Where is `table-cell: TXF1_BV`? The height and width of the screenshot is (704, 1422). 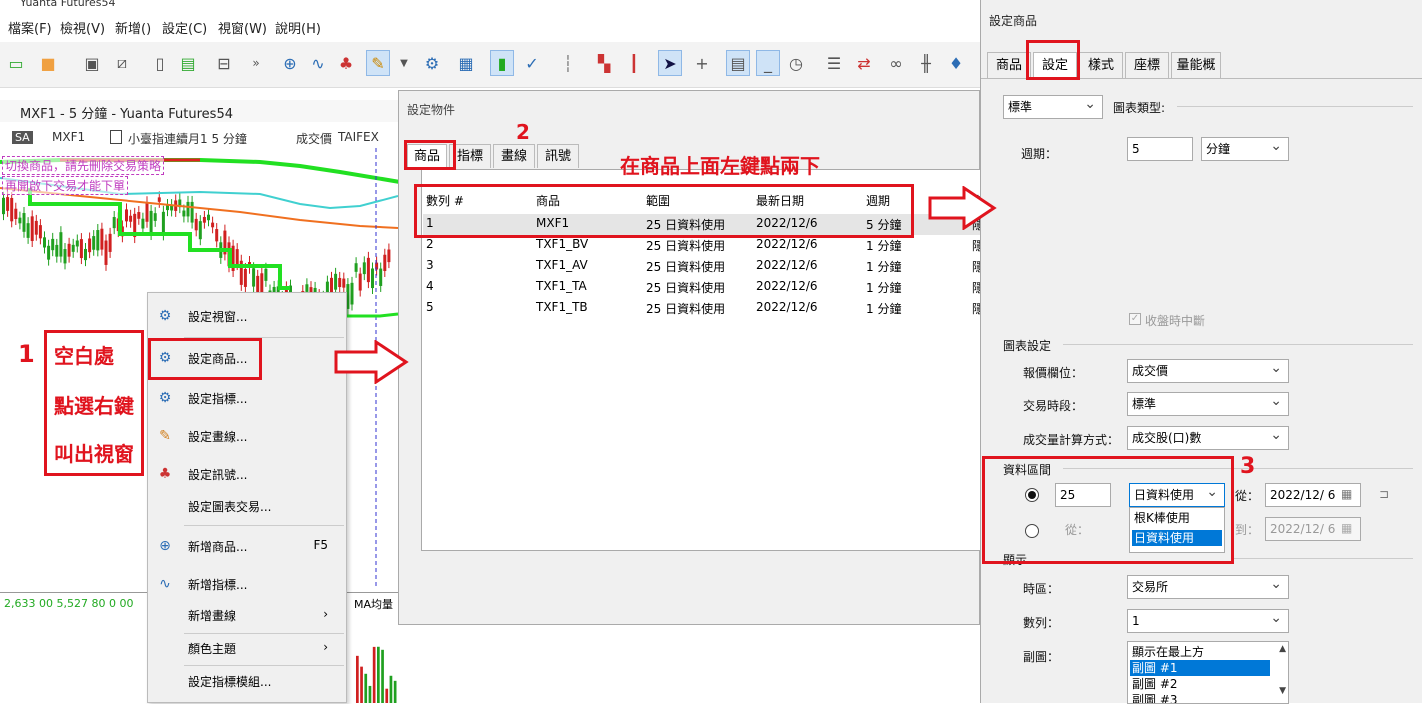 table-cell: TXF1_BV is located at coordinates (562, 244).